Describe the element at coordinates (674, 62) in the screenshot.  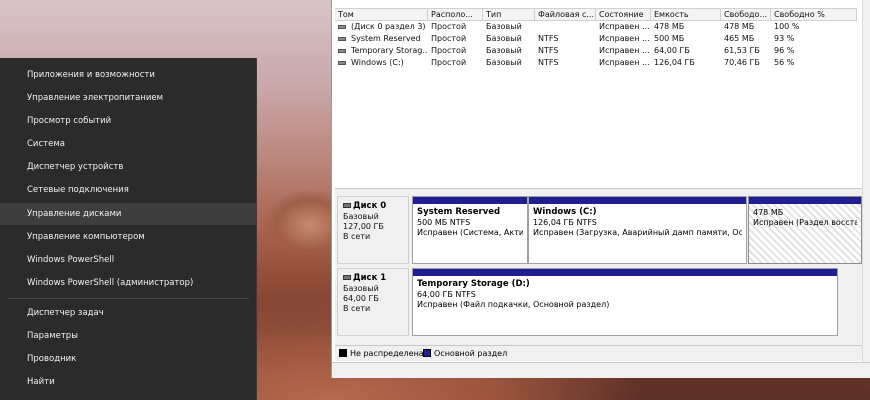
I see `cell-capacity: 126,04 ГБ` at that location.